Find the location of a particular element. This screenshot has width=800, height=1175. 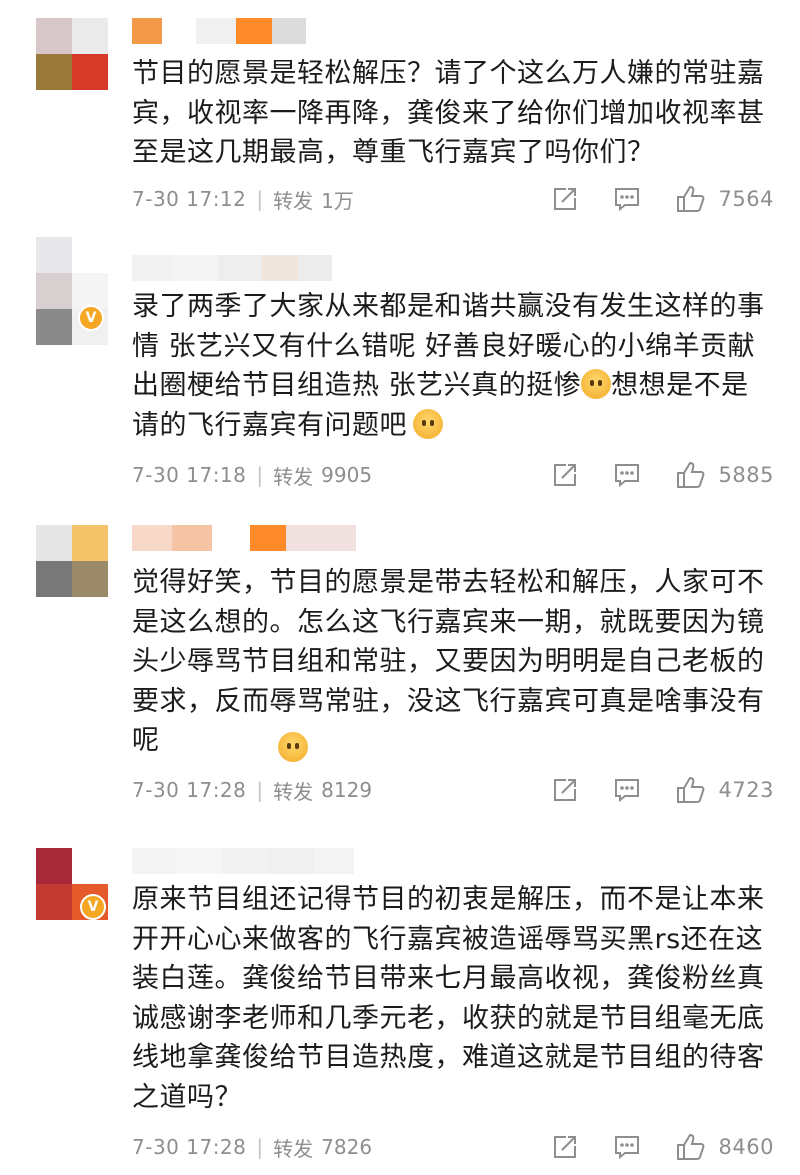

comment-actions: 8460 is located at coordinates (662, 1147).